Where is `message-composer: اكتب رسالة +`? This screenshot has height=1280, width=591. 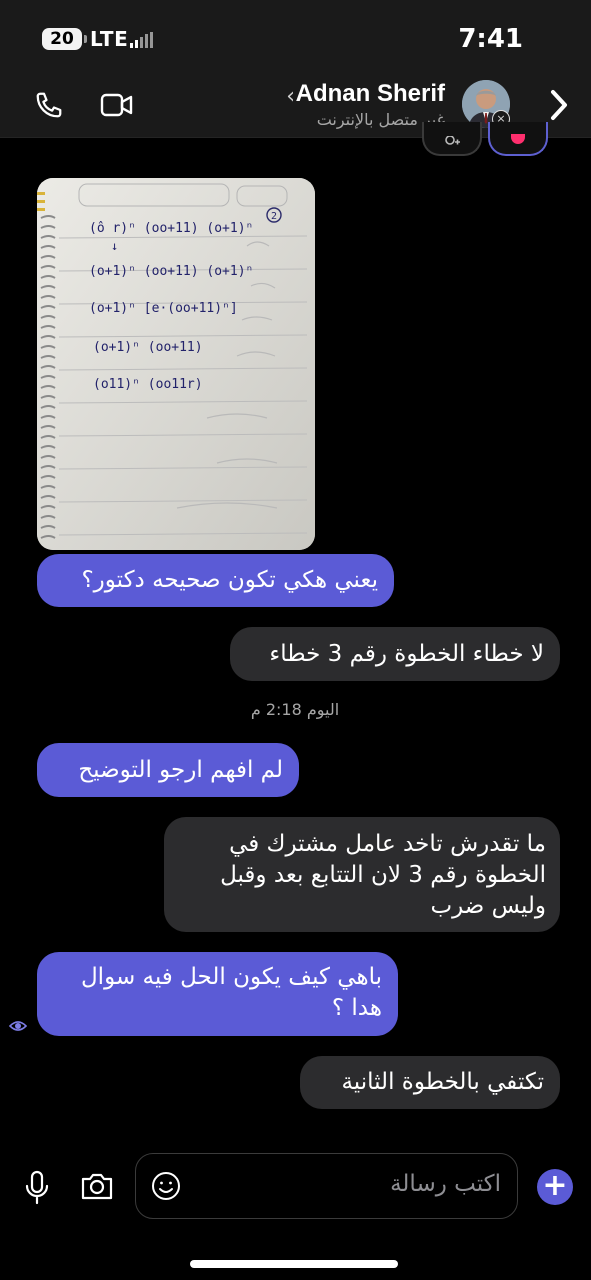
message-composer: اكتب رسالة + is located at coordinates (295, 1190).